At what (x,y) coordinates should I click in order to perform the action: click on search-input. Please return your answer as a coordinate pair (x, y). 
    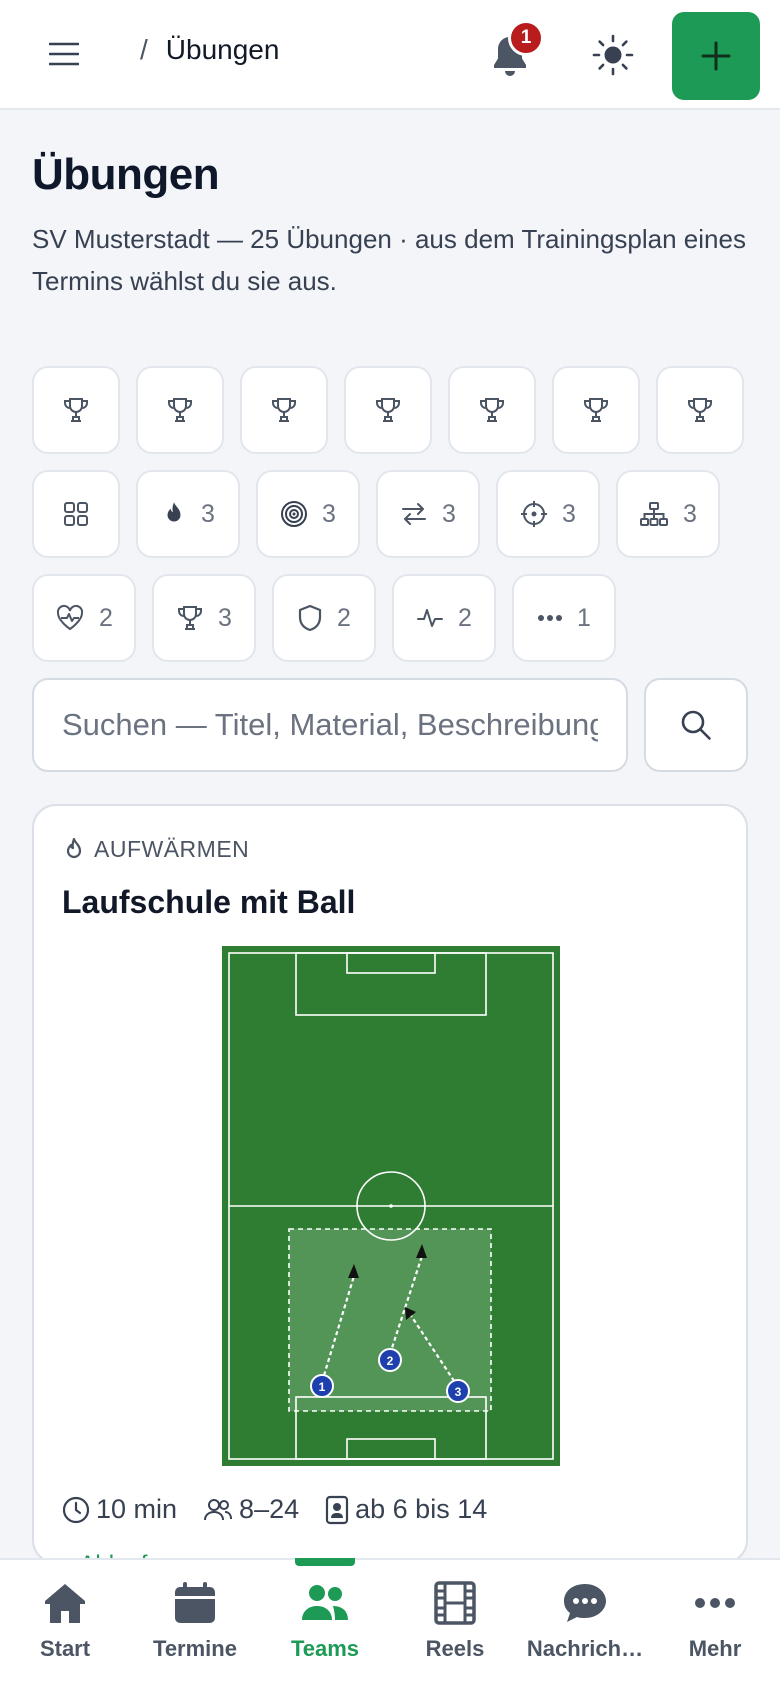
    Looking at the image, I should click on (330, 725).